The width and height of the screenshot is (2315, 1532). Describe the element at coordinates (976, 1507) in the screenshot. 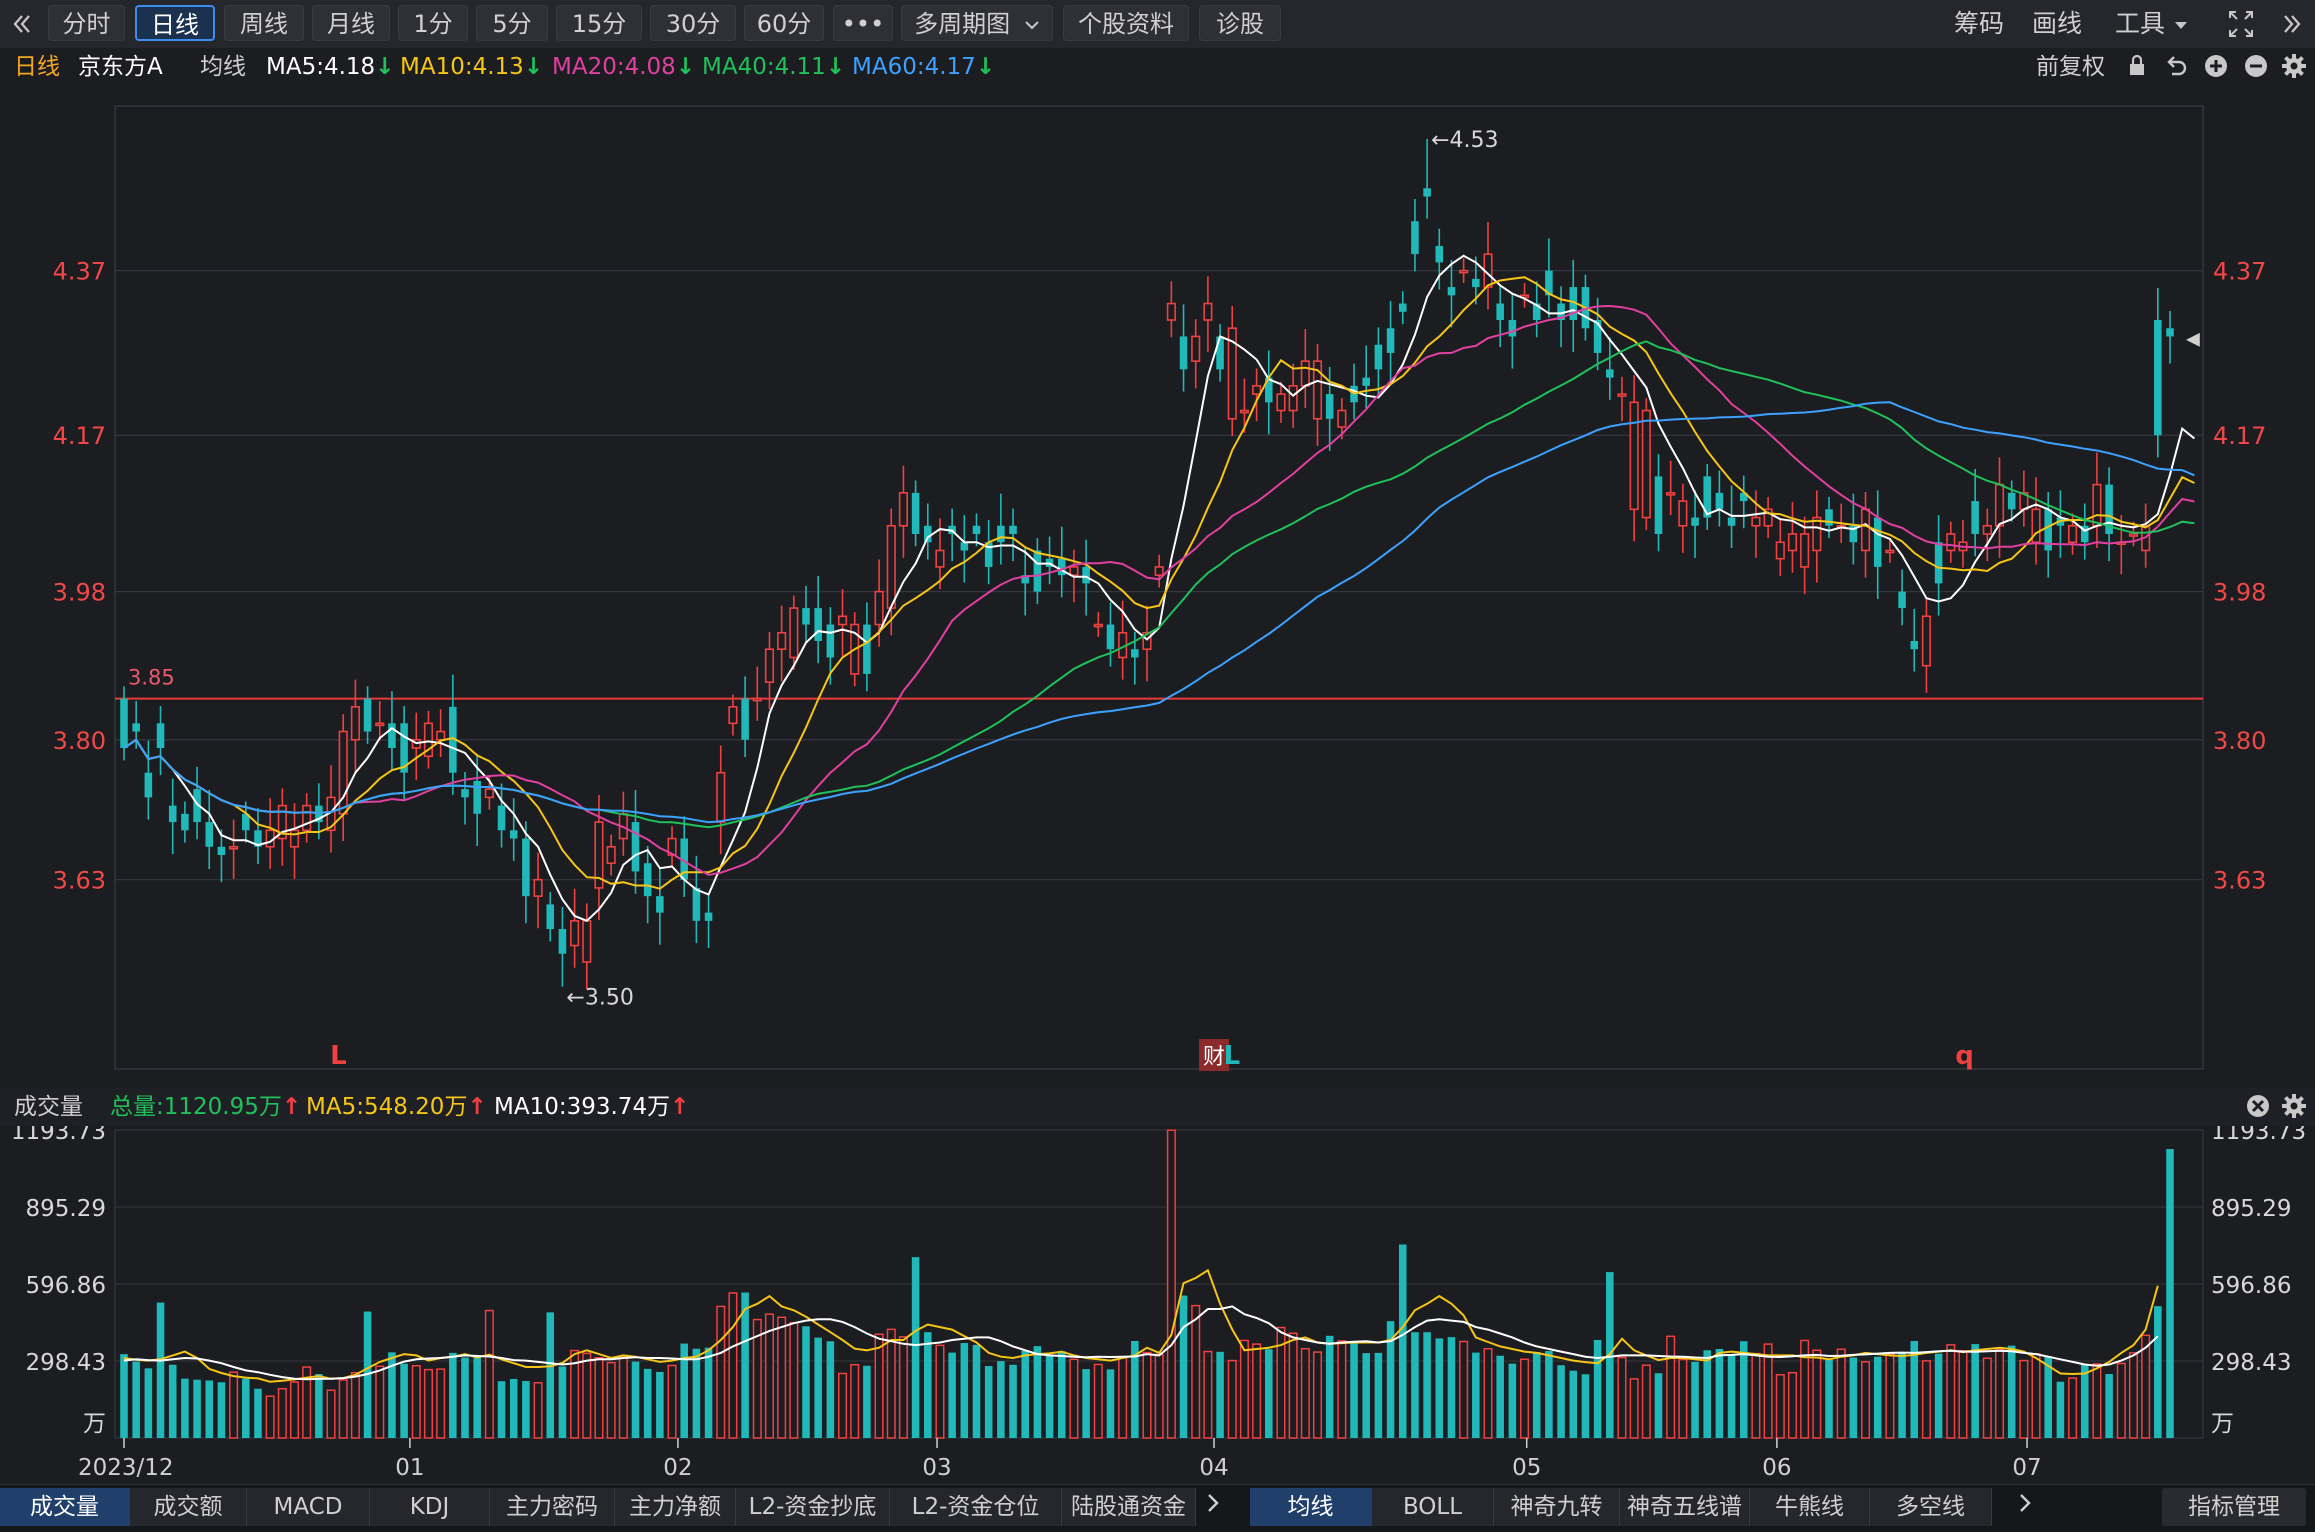

I see `indicator-tab-7: L2-资金仓位` at that location.